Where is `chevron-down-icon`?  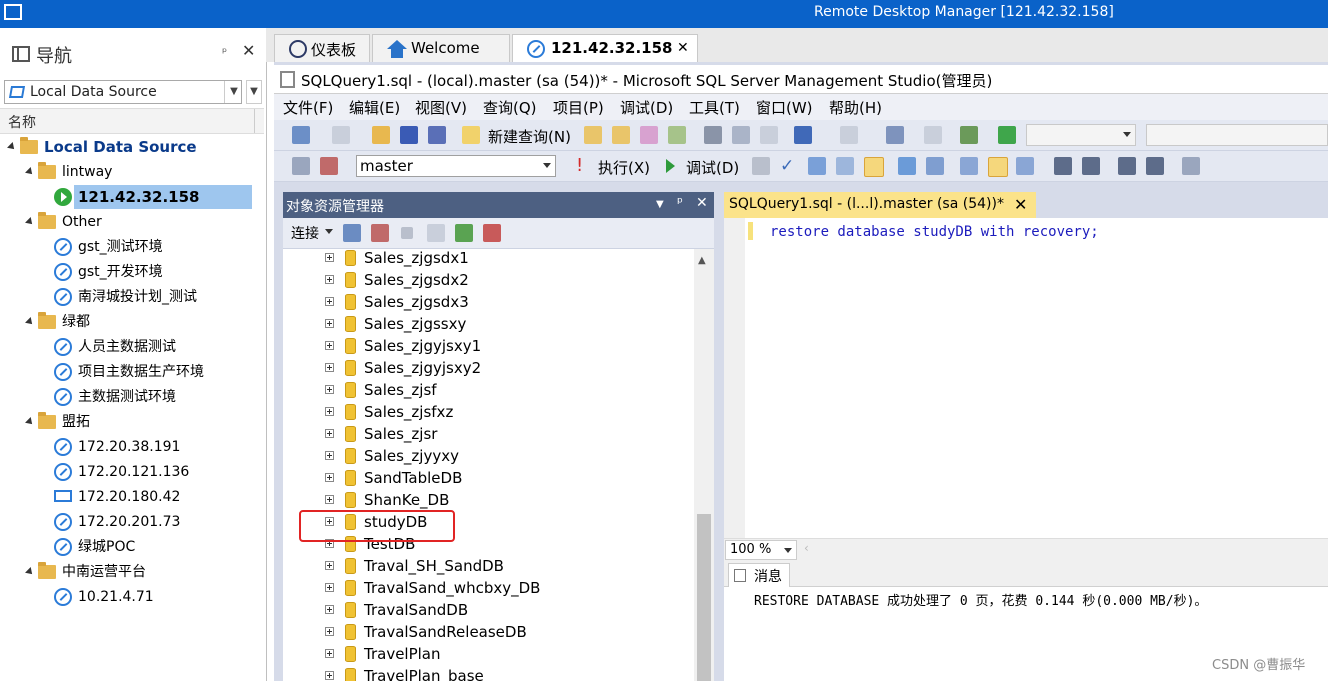 chevron-down-icon is located at coordinates (329, 231).